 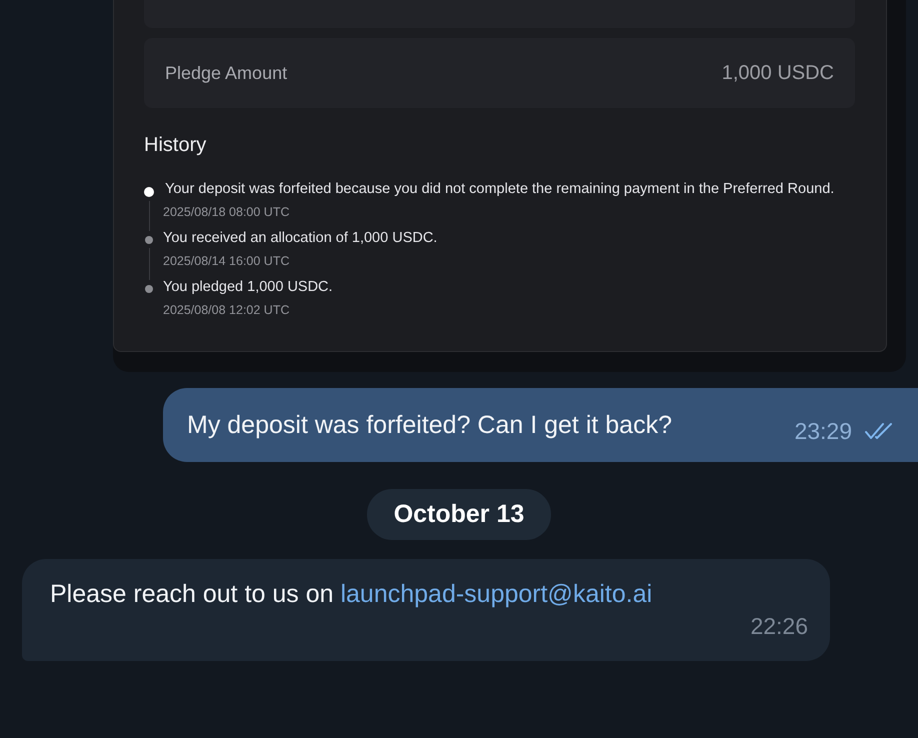 What do you see at coordinates (226, 261) in the screenshot?
I see `event-time: 2025/08/14 16:00 UTC` at bounding box center [226, 261].